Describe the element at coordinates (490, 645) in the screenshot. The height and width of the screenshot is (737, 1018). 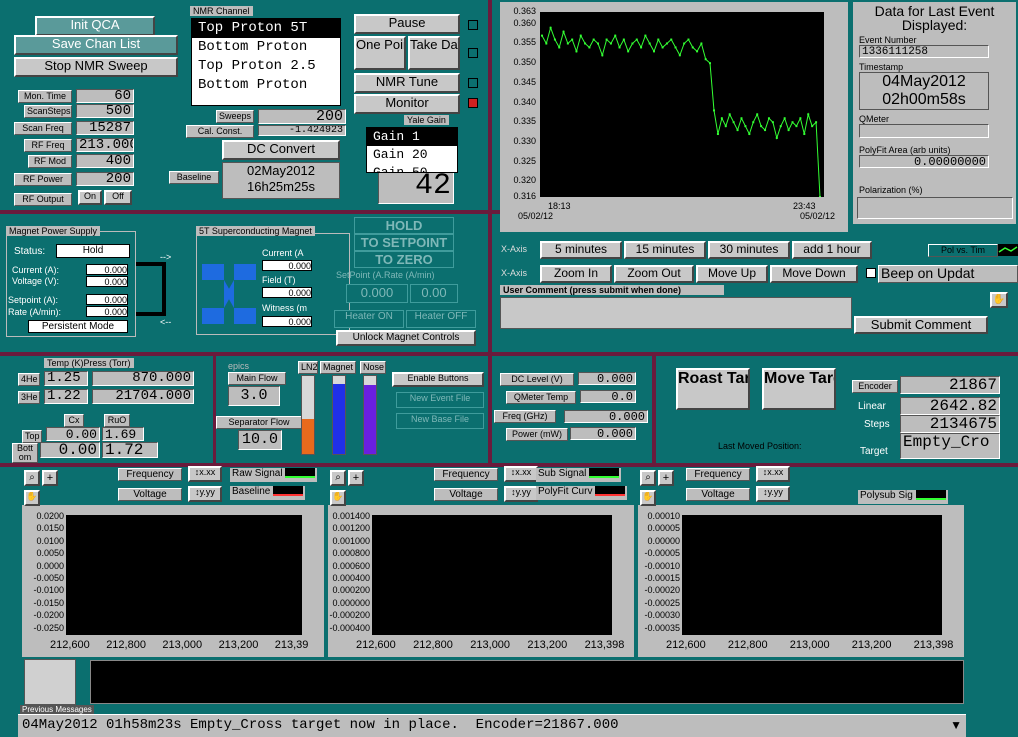
I see `spectrum-x-tick: 213,000` at that location.